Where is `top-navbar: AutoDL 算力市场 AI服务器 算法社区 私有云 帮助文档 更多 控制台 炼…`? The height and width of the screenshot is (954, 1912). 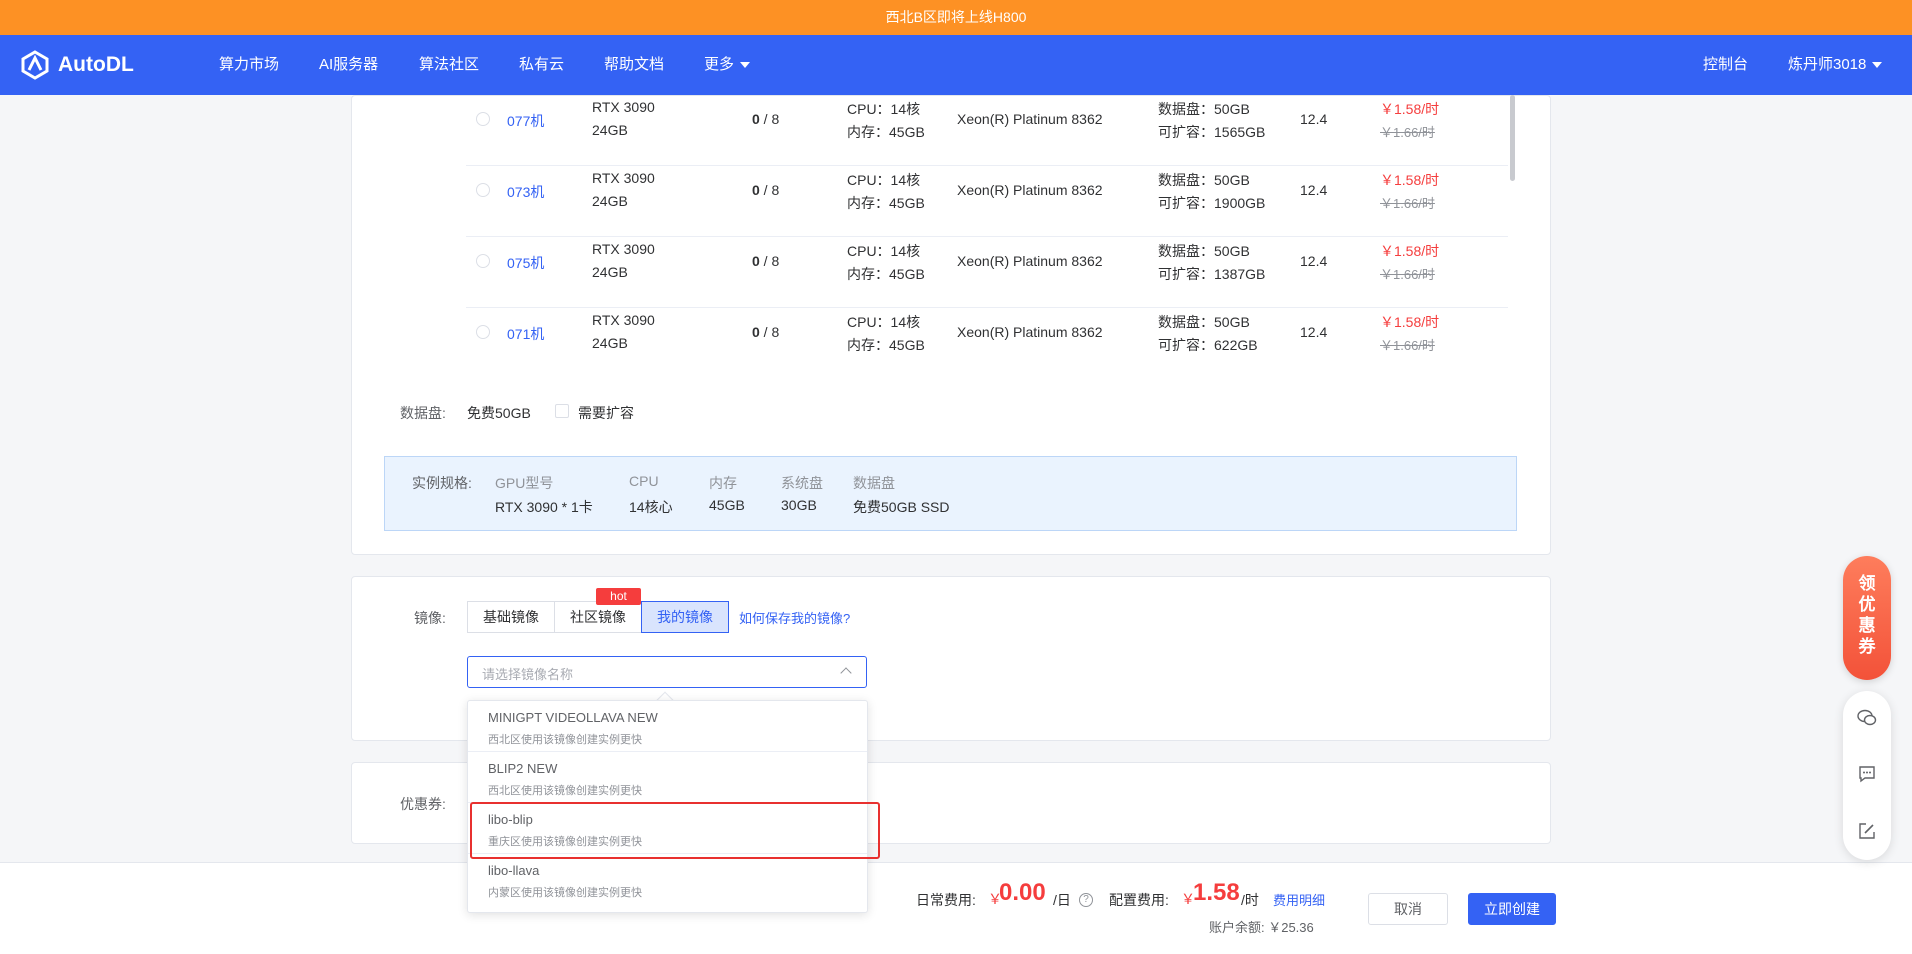 top-navbar: AutoDL 算力市场 AI服务器 算法社区 私有云 帮助文档 更多 控制台 炼… is located at coordinates (956, 65).